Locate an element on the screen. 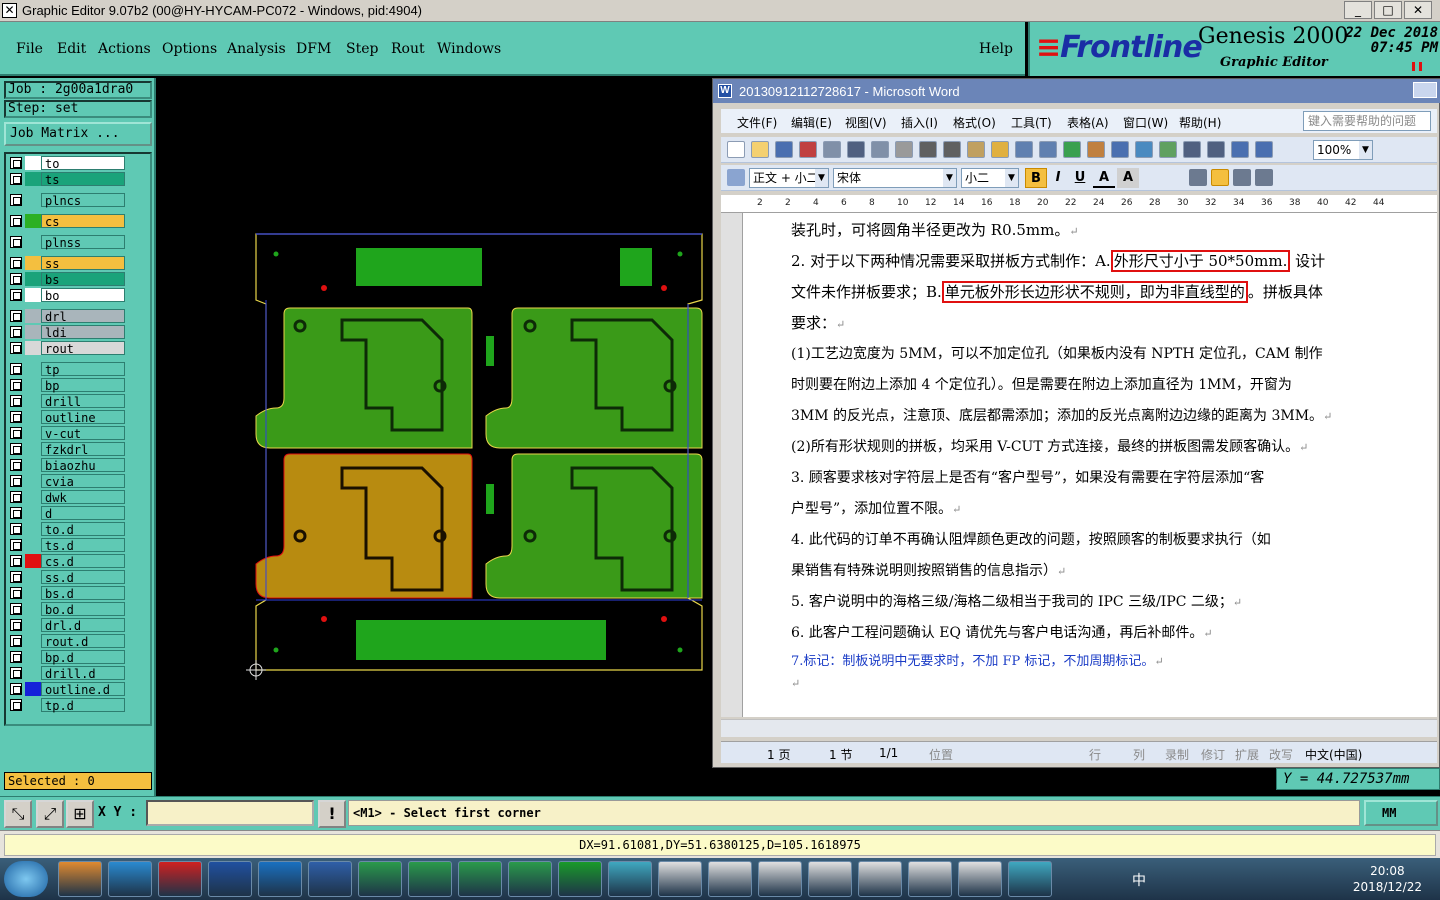 This screenshot has height=900, width=1440. layer-row-fzkdrl: fzkdrl is located at coordinates (68, 449).